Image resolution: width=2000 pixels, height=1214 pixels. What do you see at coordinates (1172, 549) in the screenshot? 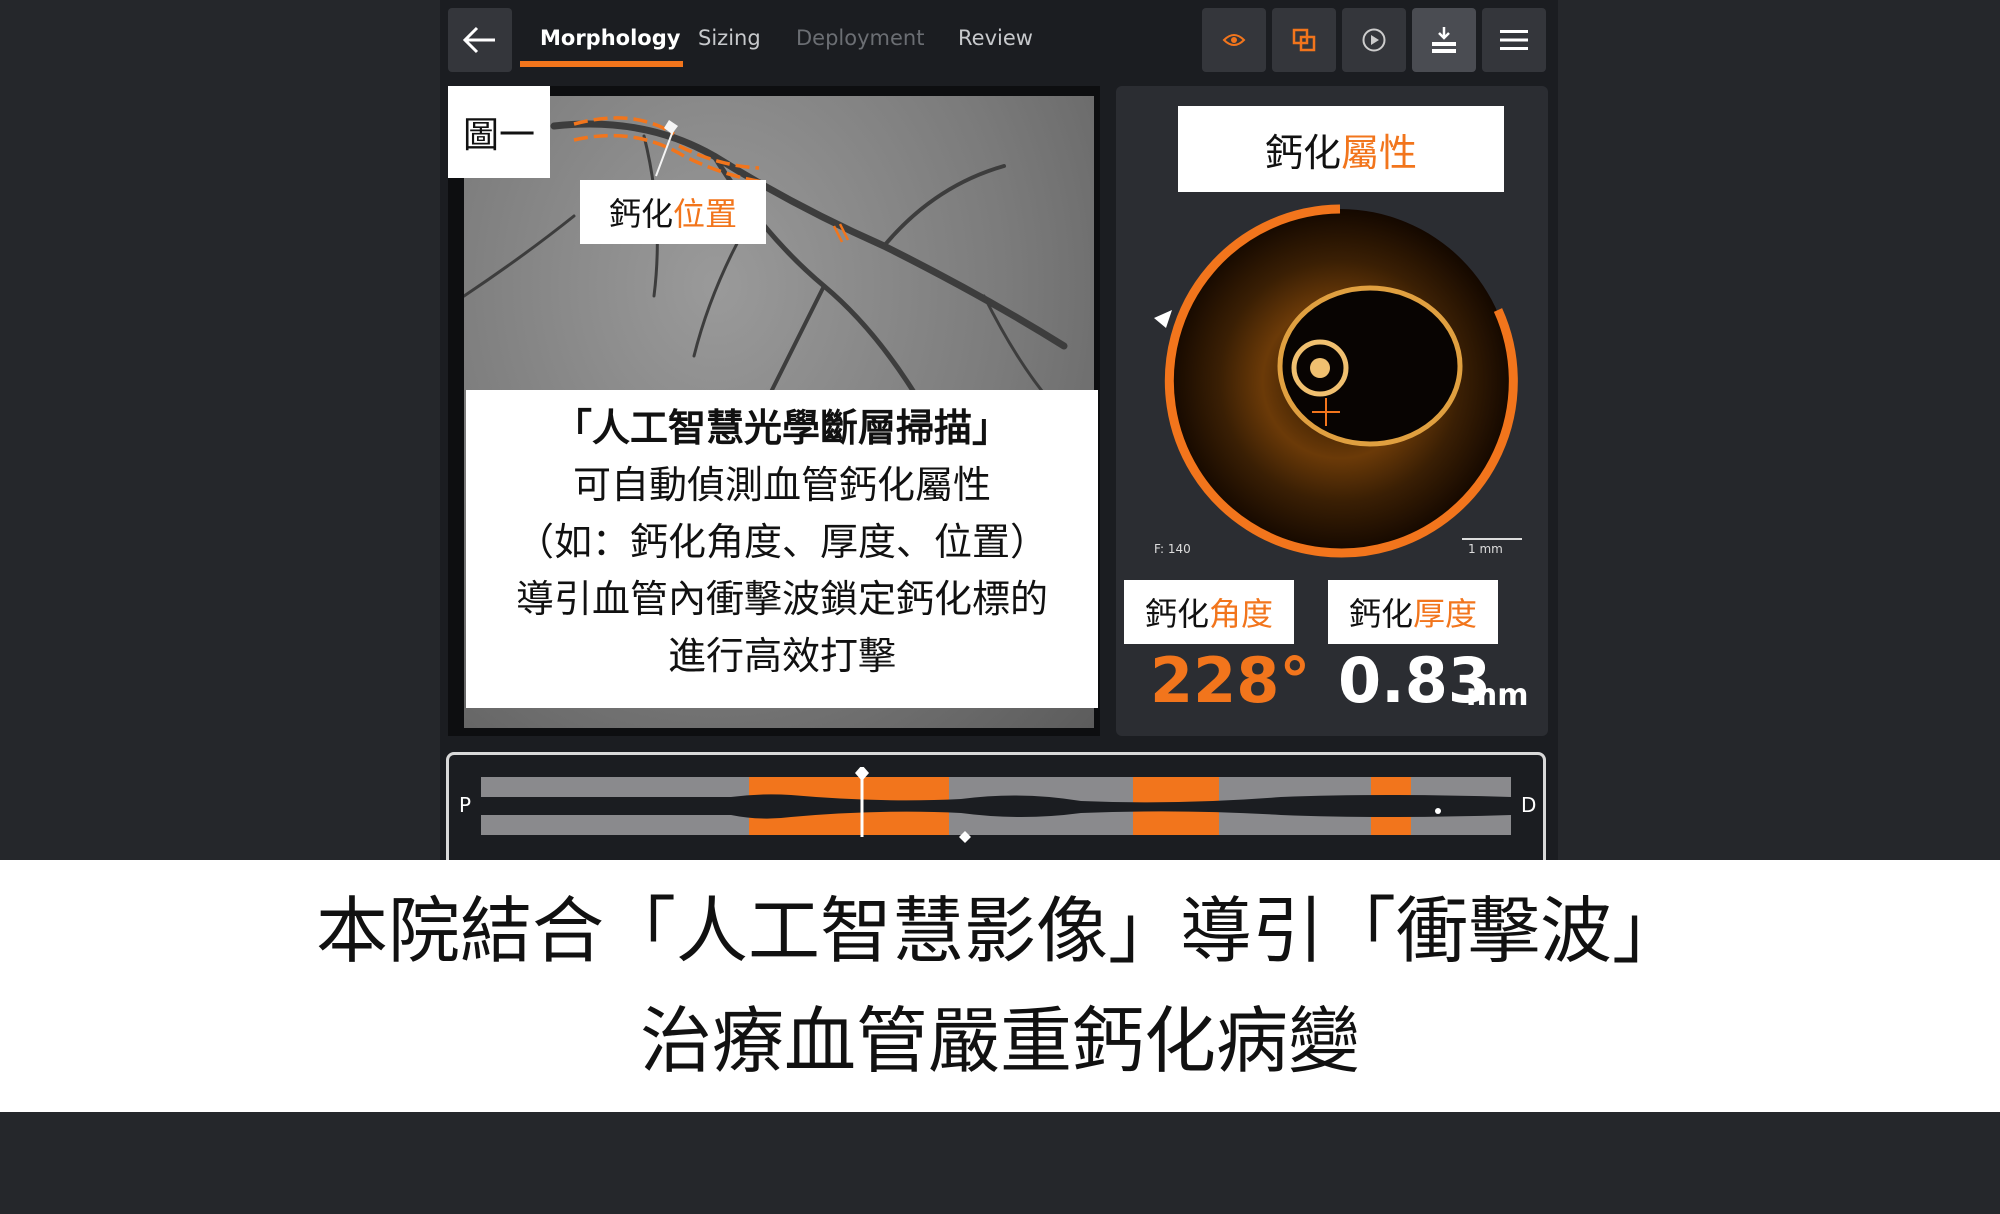
I see `frame-number: F: 140` at bounding box center [1172, 549].